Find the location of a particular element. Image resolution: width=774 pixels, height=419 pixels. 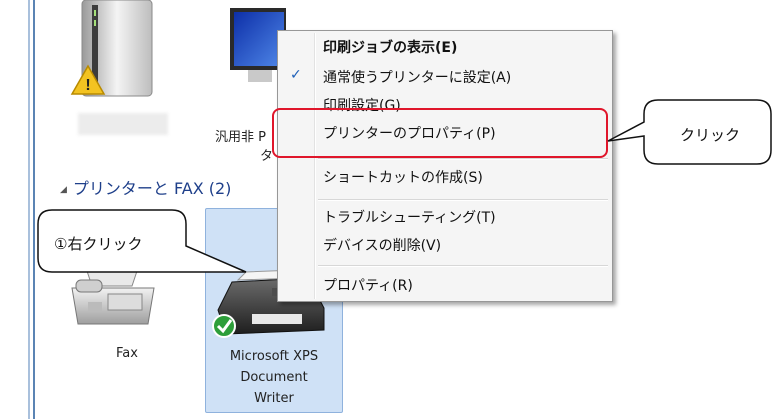

callout-click-text: クリック is located at coordinates (710, 135).